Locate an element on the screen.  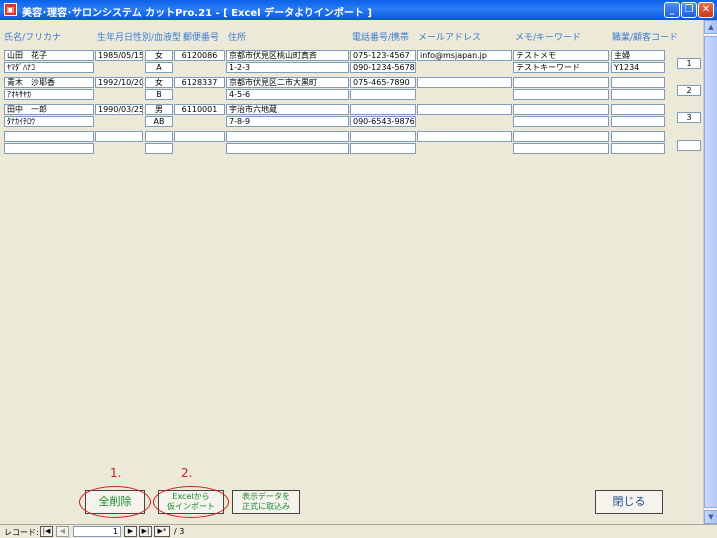
address-field: 京都市伏見区桃山町真斉 is located at coordinates (287, 55).